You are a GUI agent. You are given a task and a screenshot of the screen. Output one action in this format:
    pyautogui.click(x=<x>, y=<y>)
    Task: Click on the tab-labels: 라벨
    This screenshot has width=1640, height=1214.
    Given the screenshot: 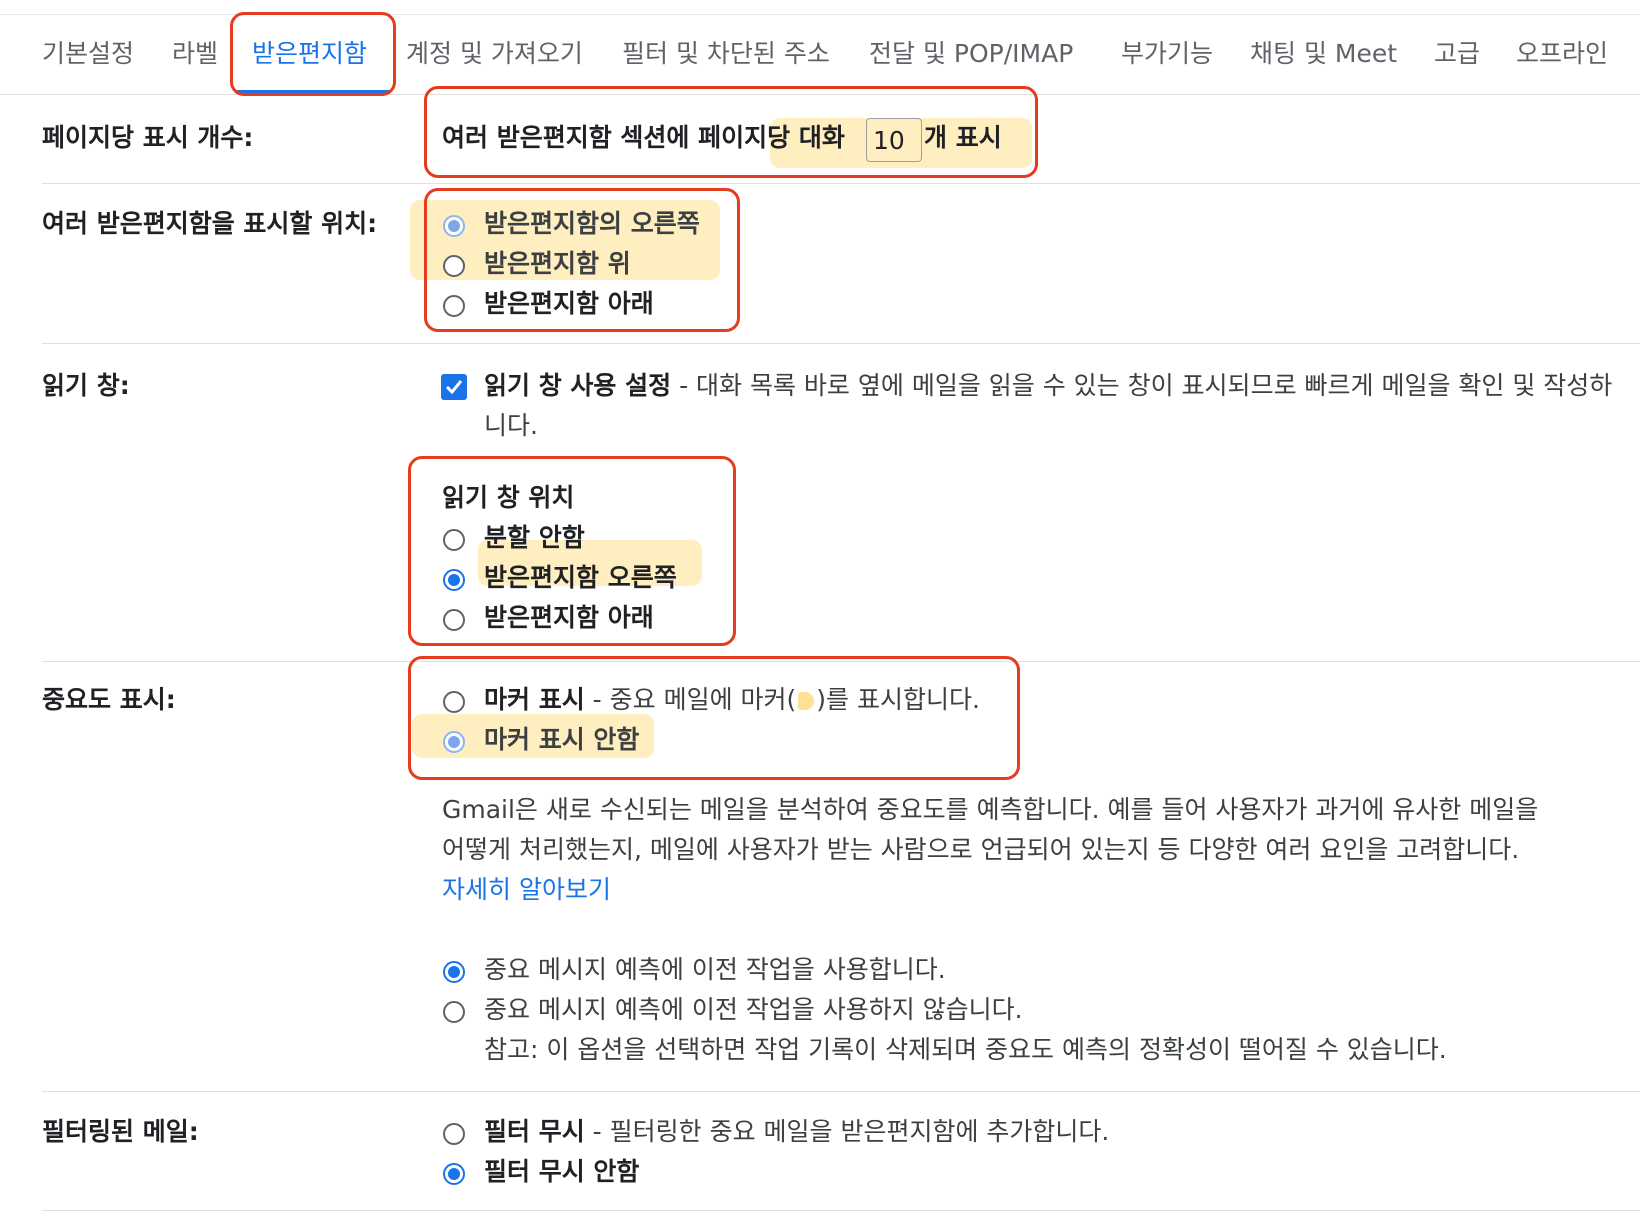 What is the action you would take?
    pyautogui.click(x=195, y=54)
    